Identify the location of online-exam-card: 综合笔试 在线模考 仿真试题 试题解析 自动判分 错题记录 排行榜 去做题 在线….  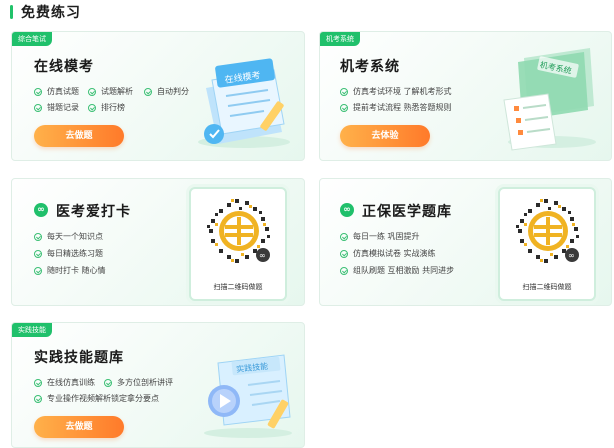
(158, 96).